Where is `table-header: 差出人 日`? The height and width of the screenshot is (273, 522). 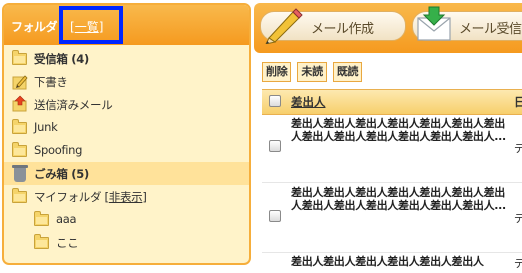 table-header: 差出人 日 is located at coordinates (392, 102).